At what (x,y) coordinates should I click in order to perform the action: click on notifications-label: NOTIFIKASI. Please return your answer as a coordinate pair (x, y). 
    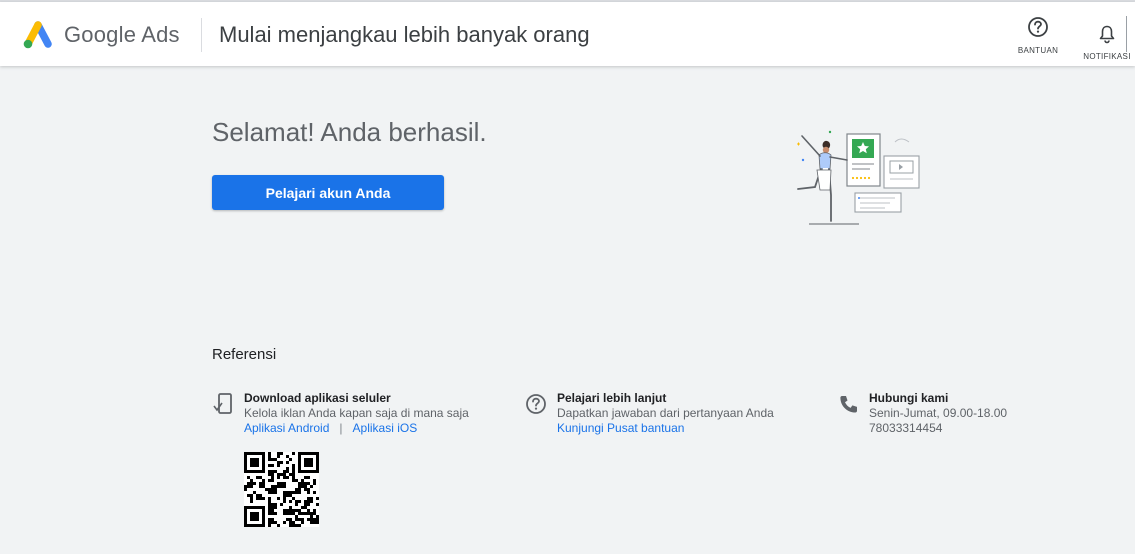
    Looking at the image, I should click on (1107, 56).